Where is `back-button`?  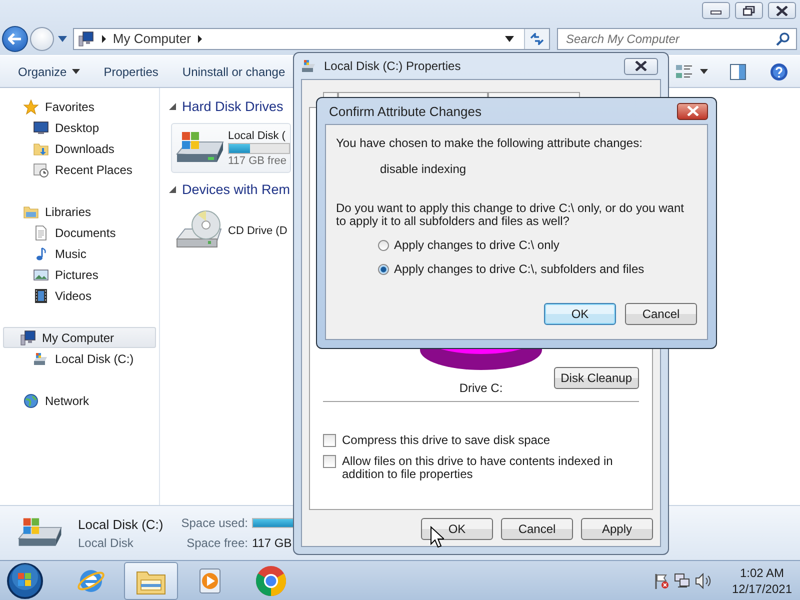 back-button is located at coordinates (15, 39).